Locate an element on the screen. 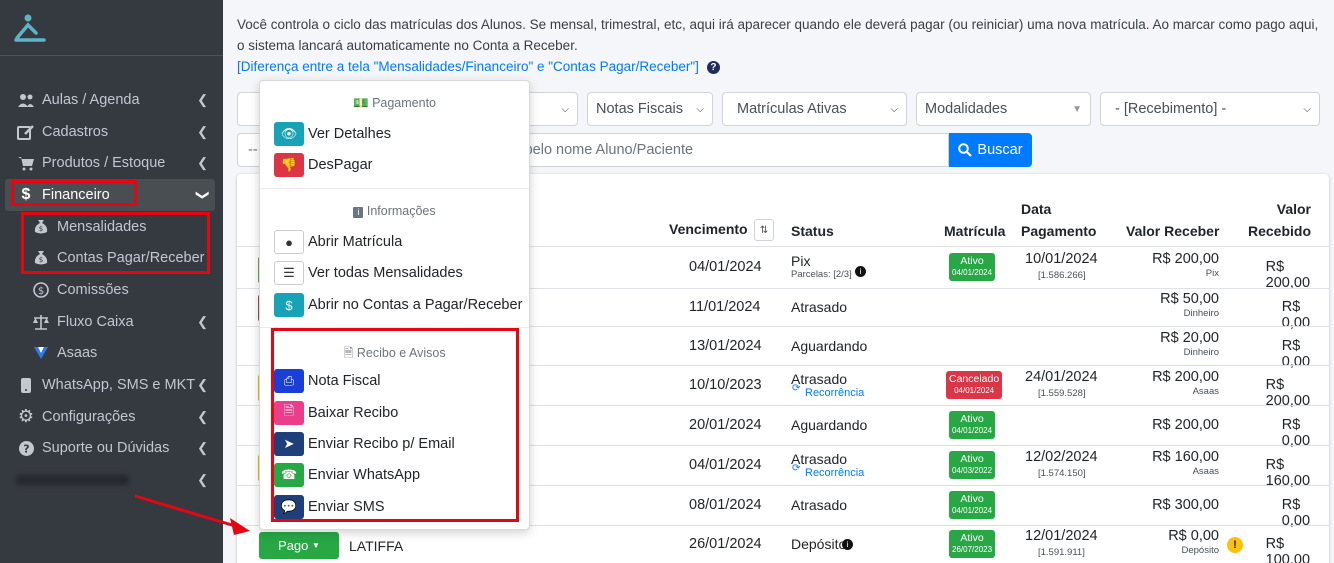 Image resolution: width=1334 pixels, height=563 pixels. table-cell: 13/01/2024 is located at coordinates (725, 345).